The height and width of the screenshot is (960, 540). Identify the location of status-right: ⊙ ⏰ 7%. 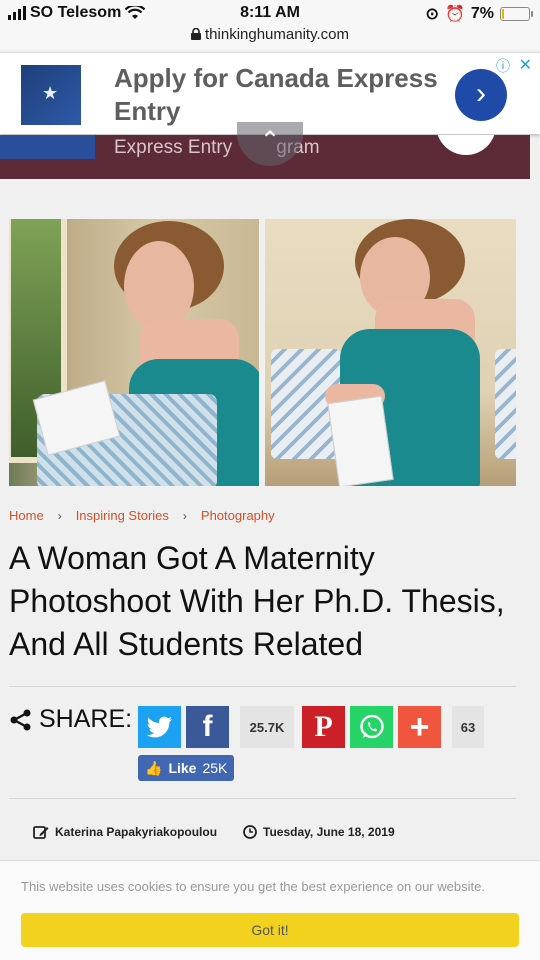
(479, 14).